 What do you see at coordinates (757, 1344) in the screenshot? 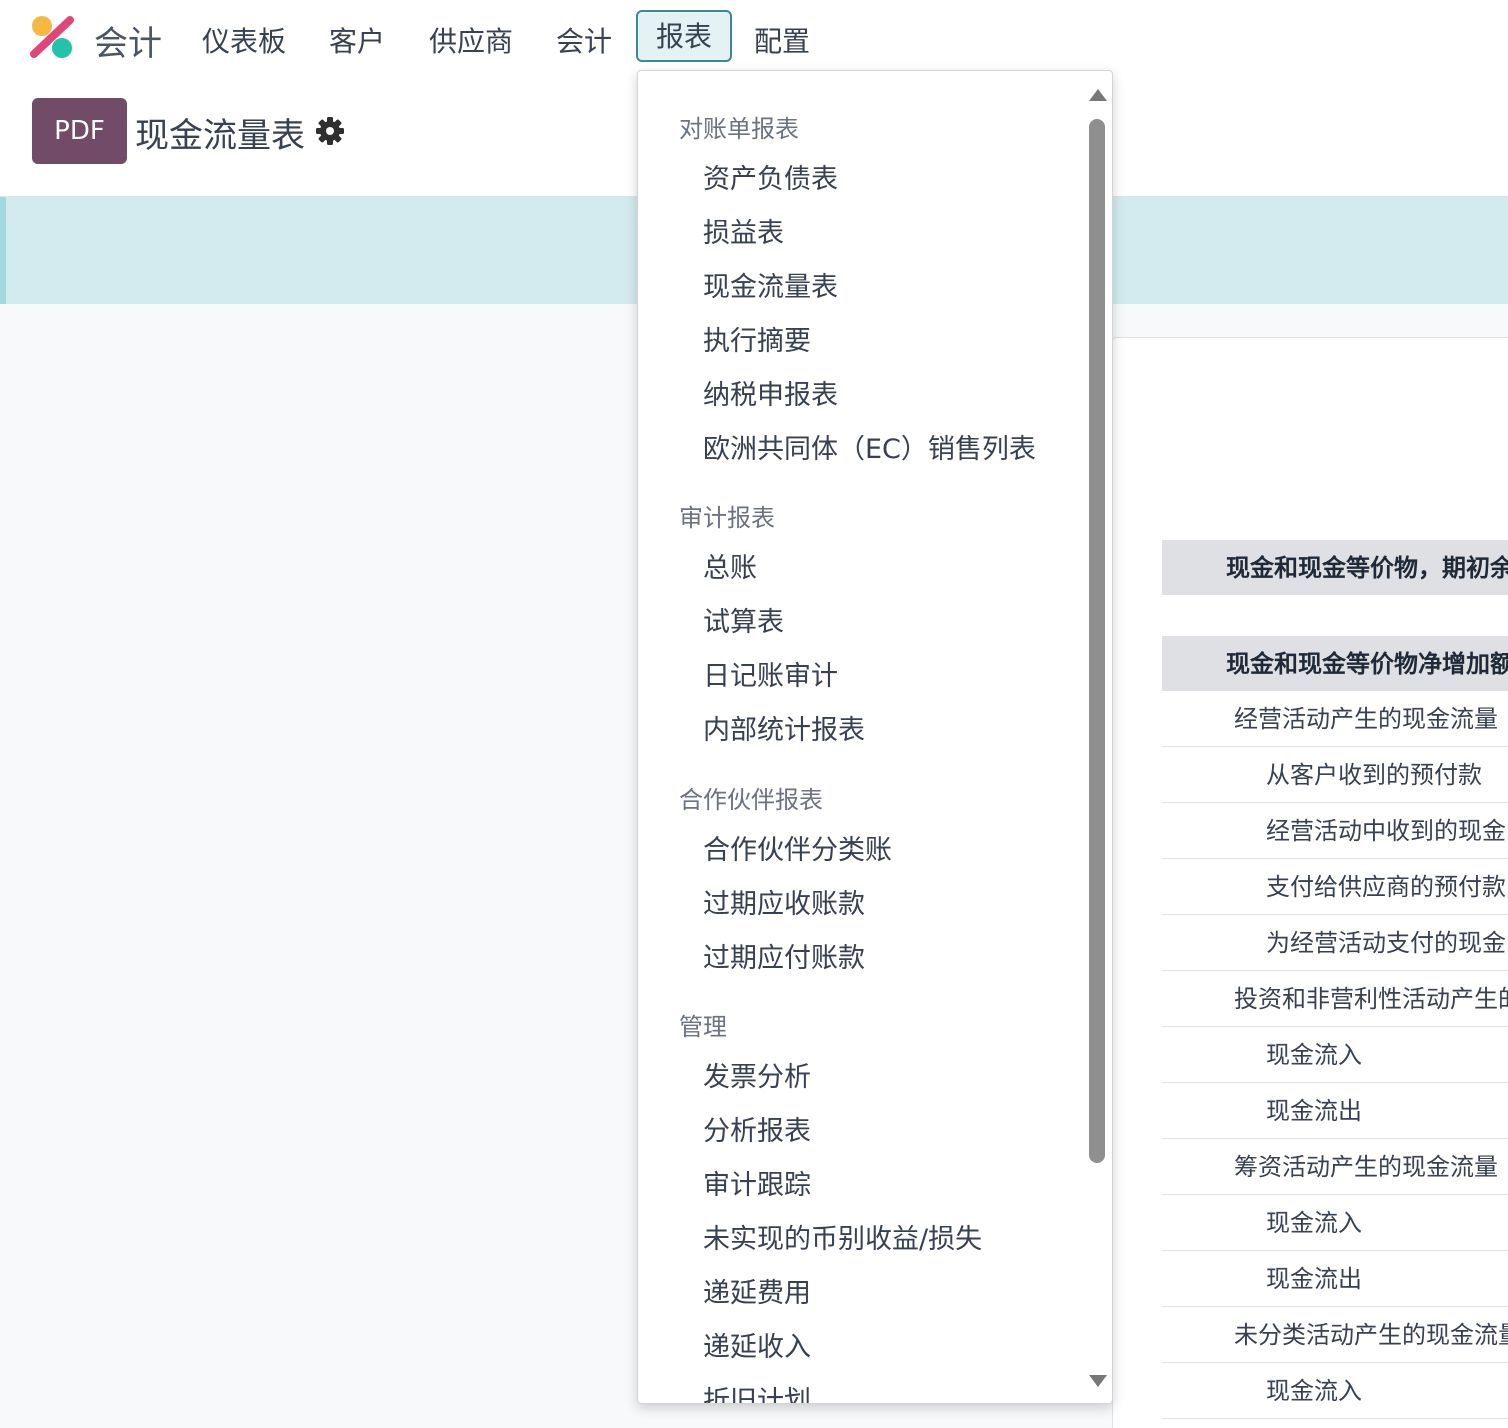
I see `dropdown-item: 递延收入` at bounding box center [757, 1344].